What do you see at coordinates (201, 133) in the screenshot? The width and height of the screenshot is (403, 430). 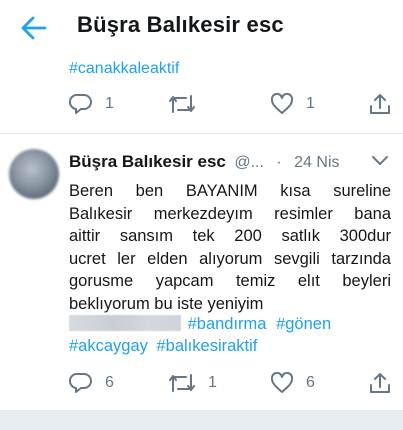 I see `divider` at bounding box center [201, 133].